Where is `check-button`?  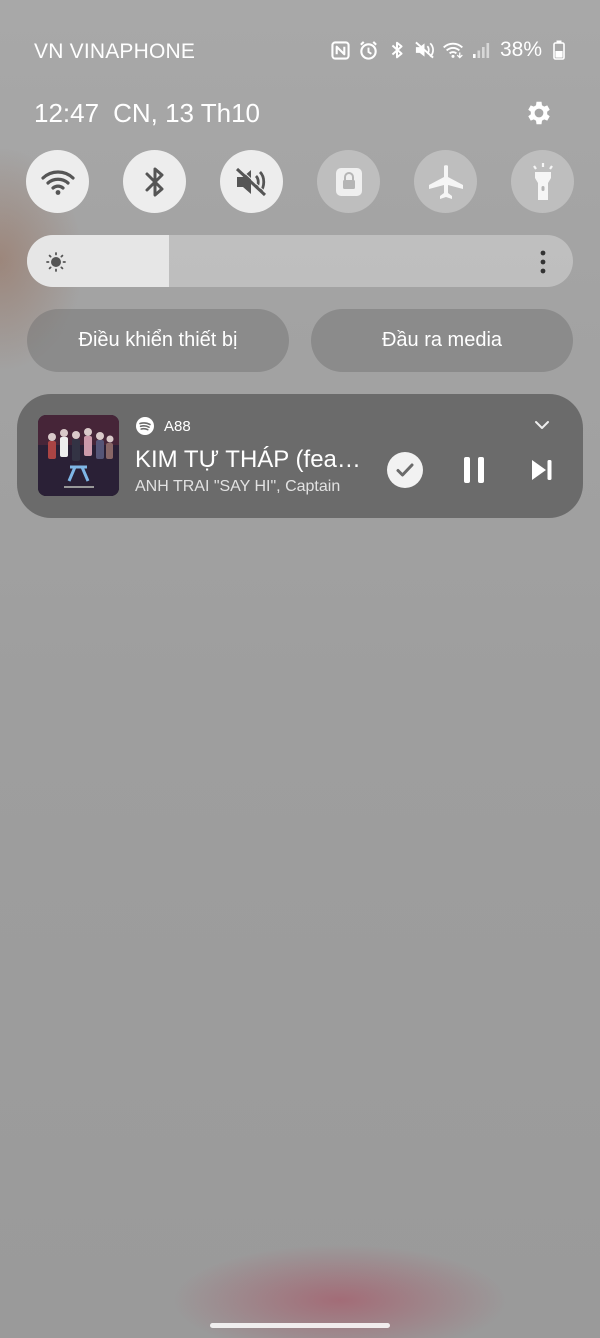
check-button is located at coordinates (405, 470).